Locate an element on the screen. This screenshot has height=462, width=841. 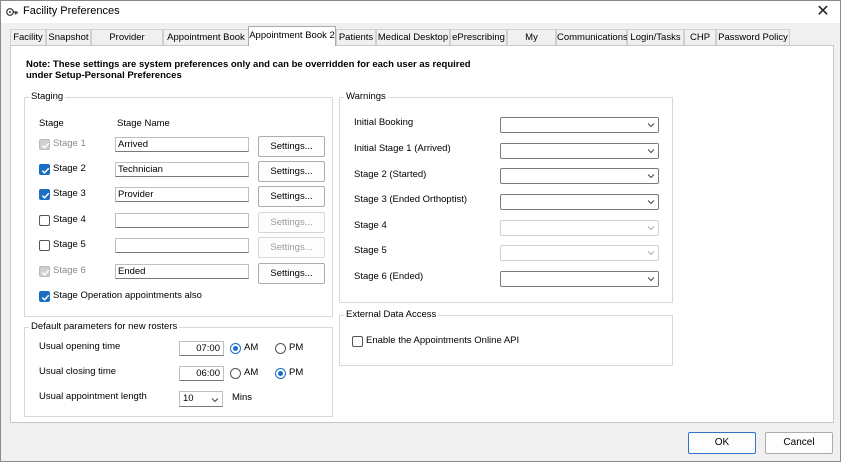
stage-1-name-input: Arrived is located at coordinates (182, 144).